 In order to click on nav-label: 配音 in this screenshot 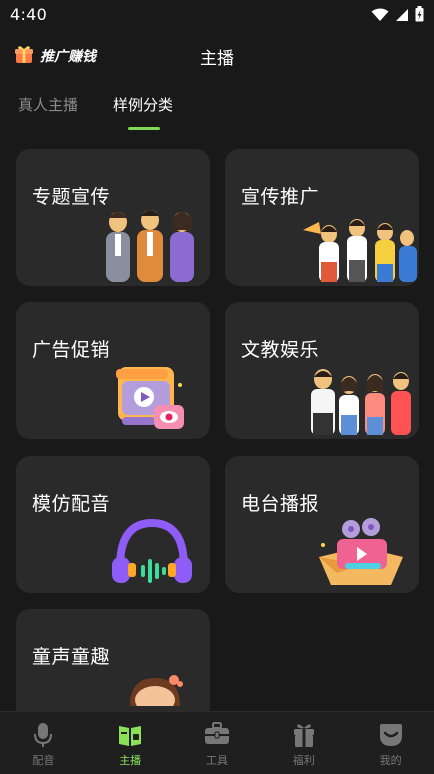, I will do `click(43, 760)`.